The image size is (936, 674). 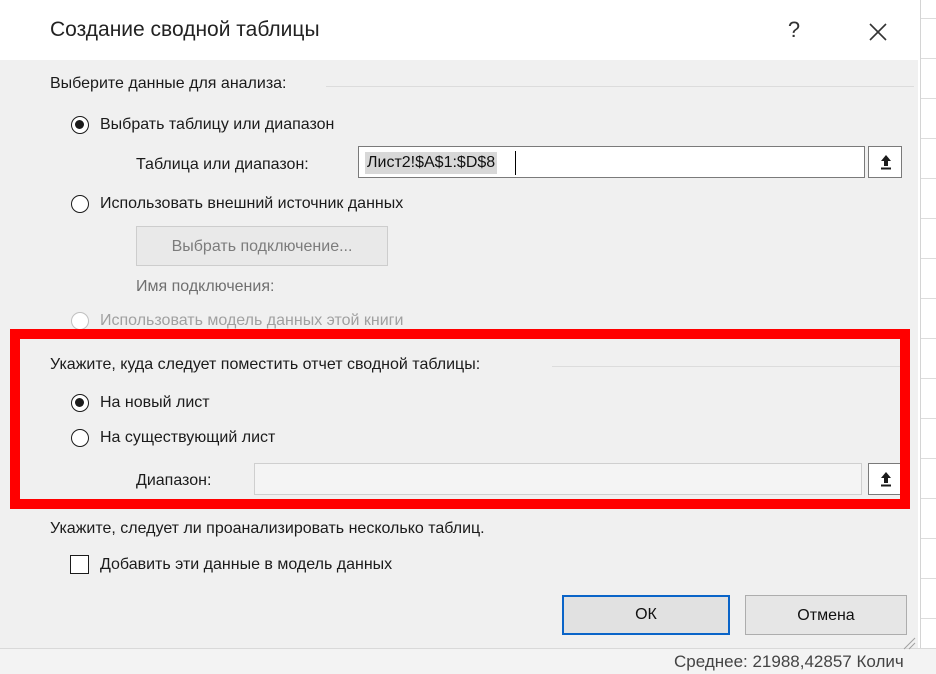 I want to click on radio-data-model-label: Использовать модель данных этой книги, so click(x=251, y=321).